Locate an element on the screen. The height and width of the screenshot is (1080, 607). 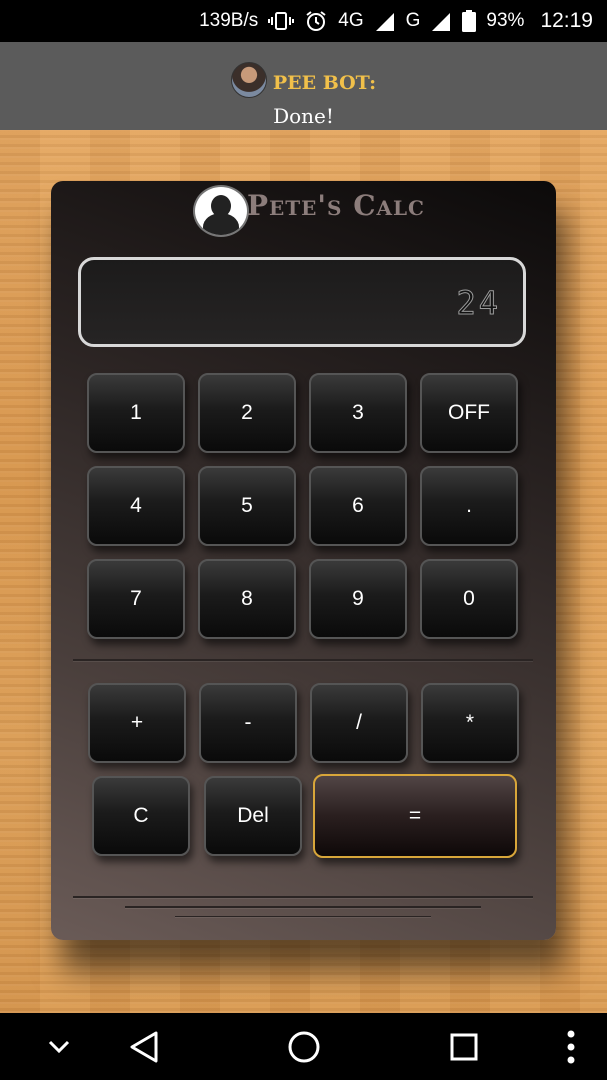
back-icon is located at coordinates (144, 1049).